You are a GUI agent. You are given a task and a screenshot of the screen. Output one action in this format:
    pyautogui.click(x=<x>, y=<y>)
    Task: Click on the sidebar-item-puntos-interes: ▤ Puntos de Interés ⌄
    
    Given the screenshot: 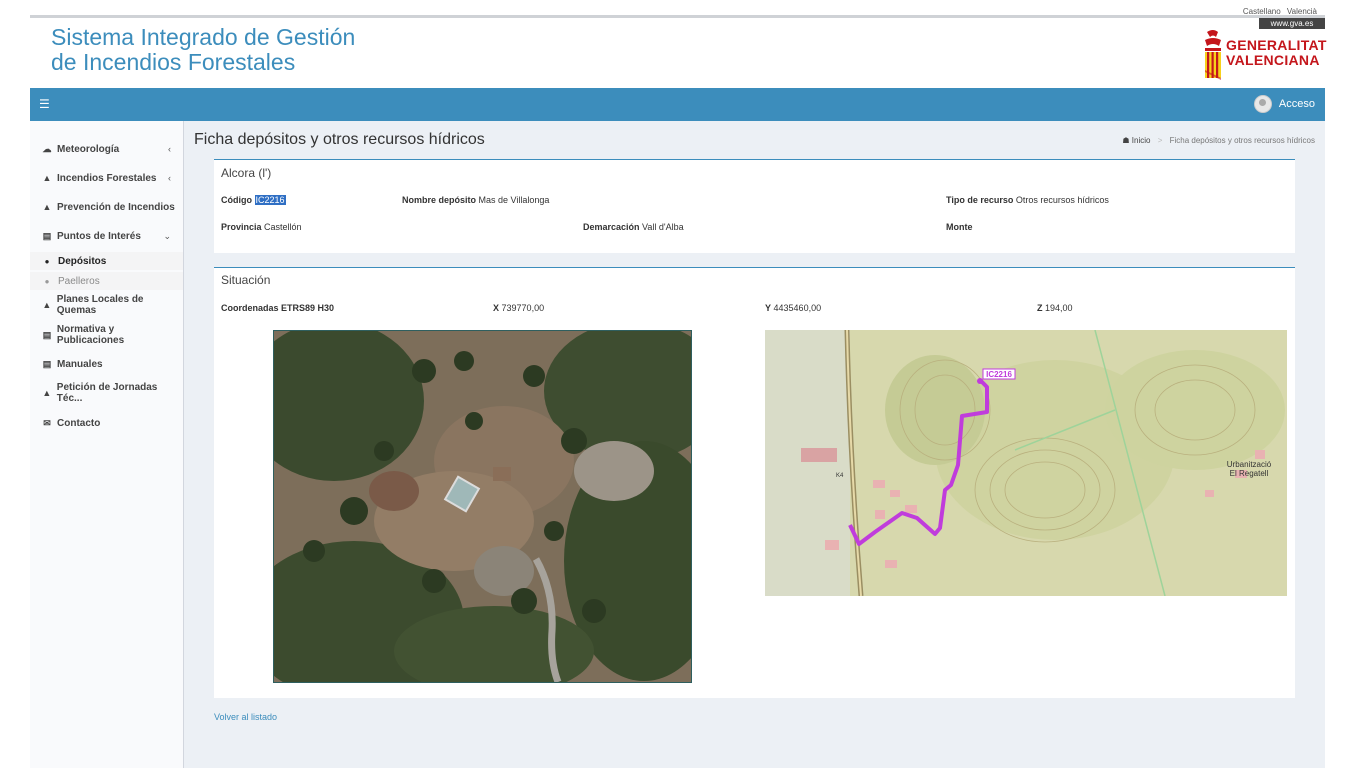 What is the action you would take?
    pyautogui.click(x=106, y=236)
    